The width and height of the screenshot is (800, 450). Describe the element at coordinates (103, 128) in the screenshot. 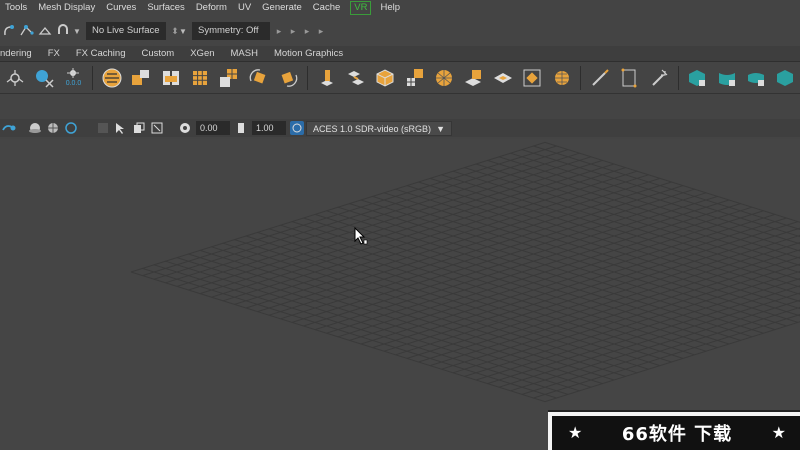

I see `grid-toggle-icon` at that location.